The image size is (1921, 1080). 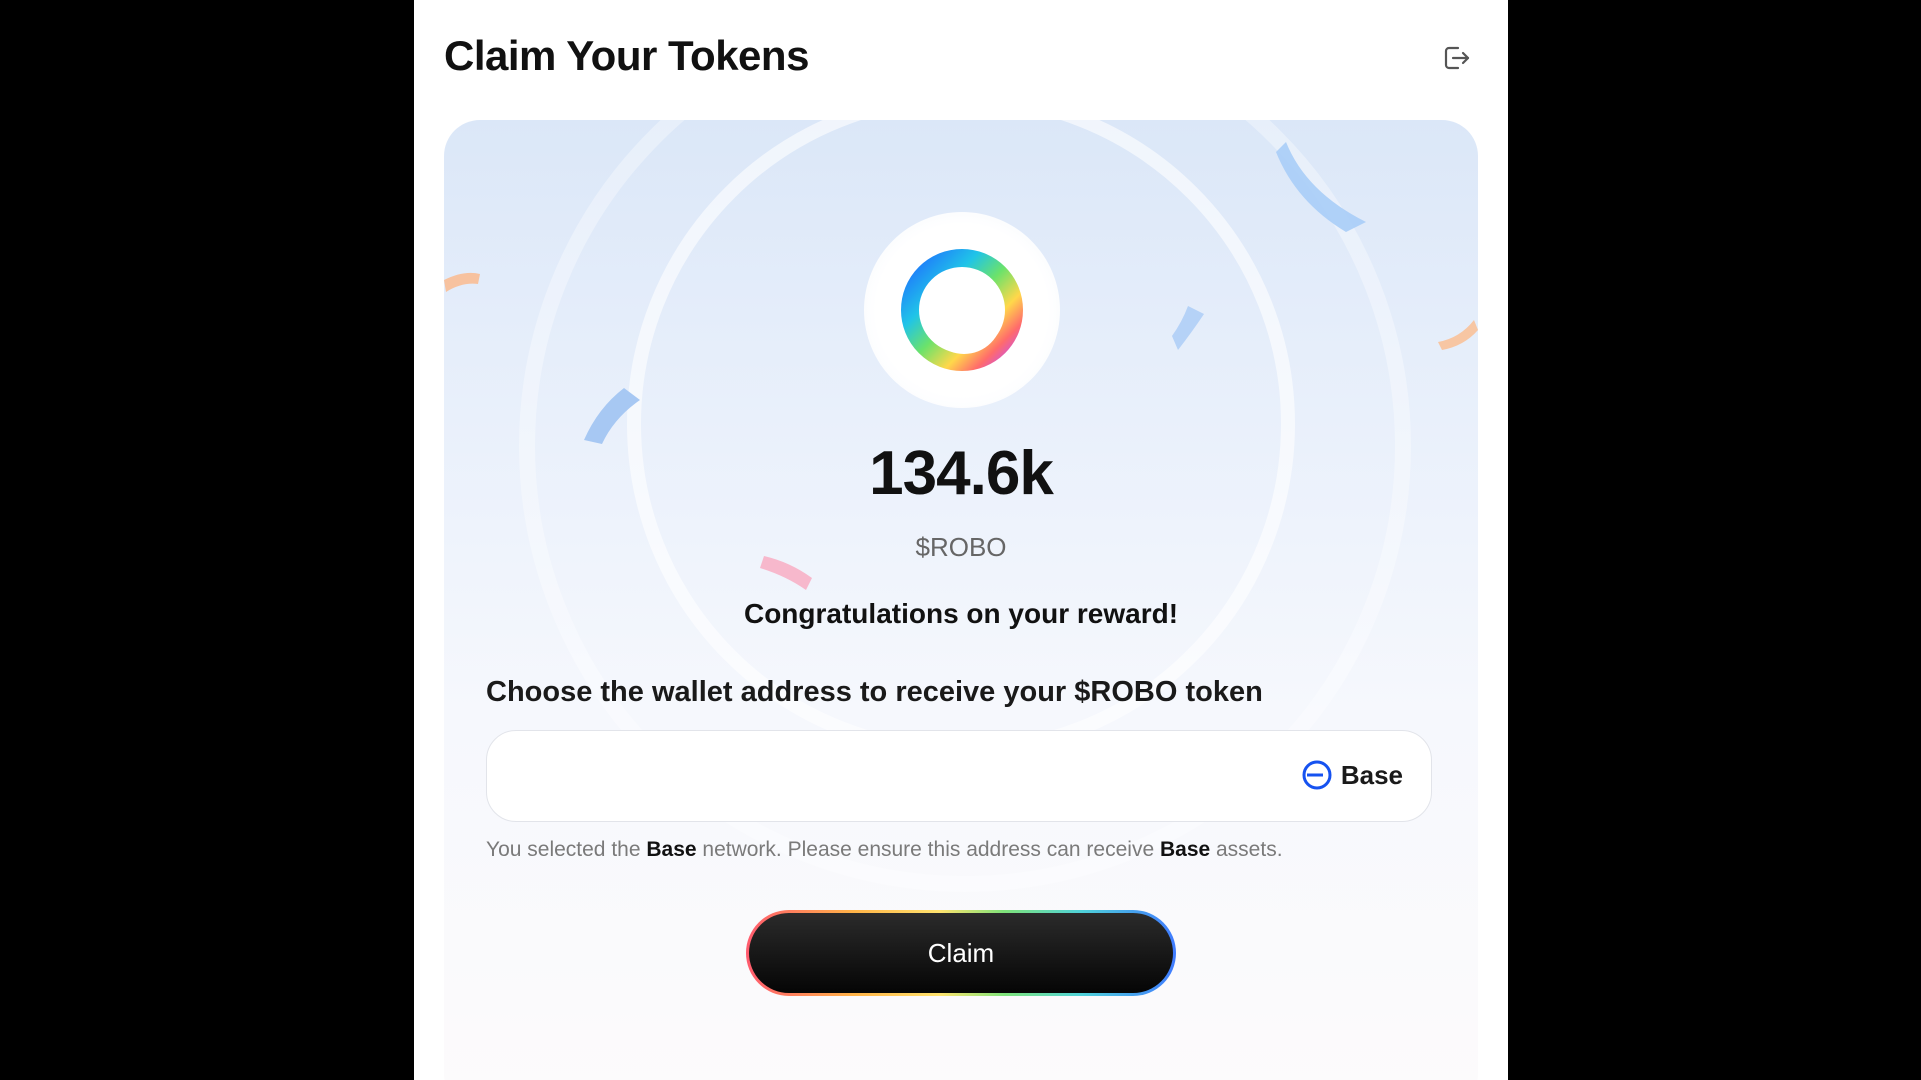 What do you see at coordinates (1246, 849) in the screenshot?
I see `note-suffix: assets.` at bounding box center [1246, 849].